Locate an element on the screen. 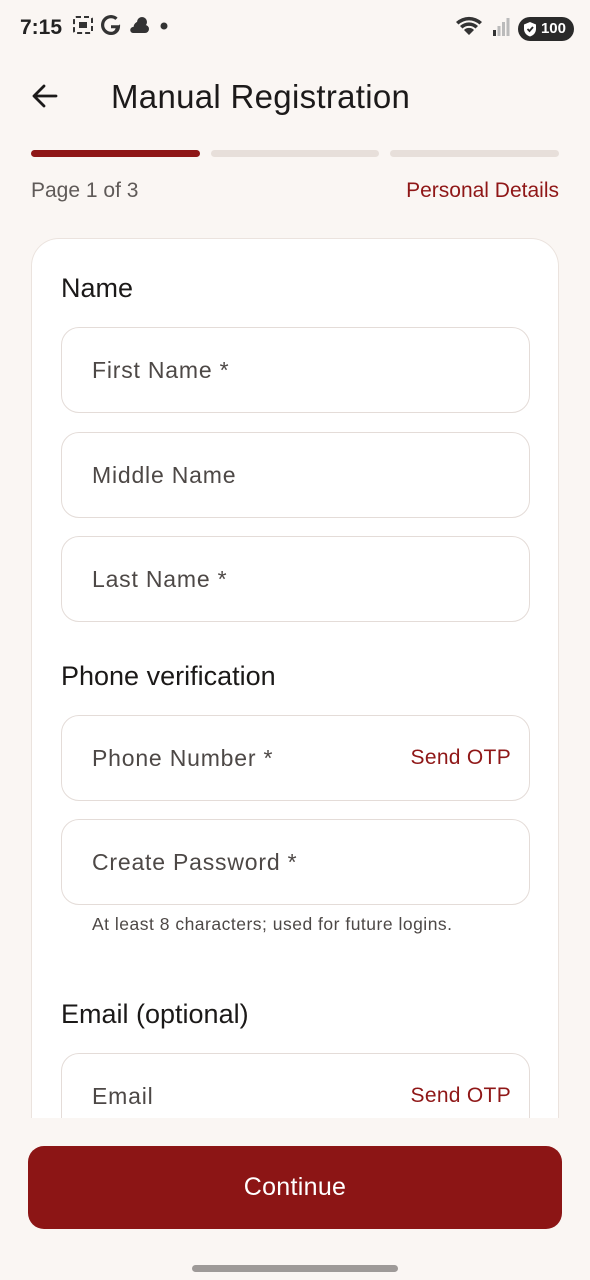  step-info: Page 1 of 3 Personal Details is located at coordinates (295, 191).